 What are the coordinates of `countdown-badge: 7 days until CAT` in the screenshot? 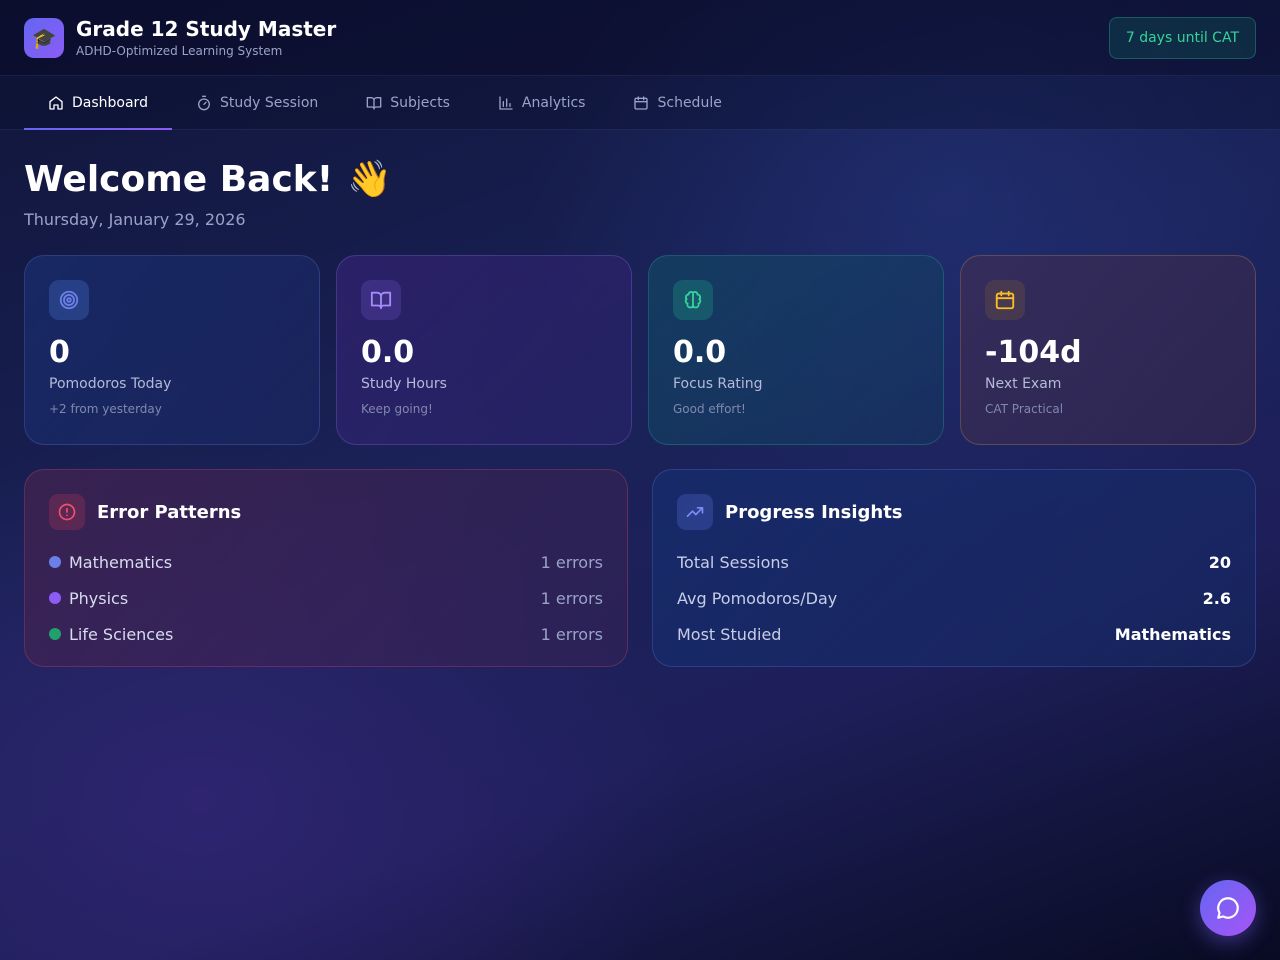 It's located at (1182, 37).